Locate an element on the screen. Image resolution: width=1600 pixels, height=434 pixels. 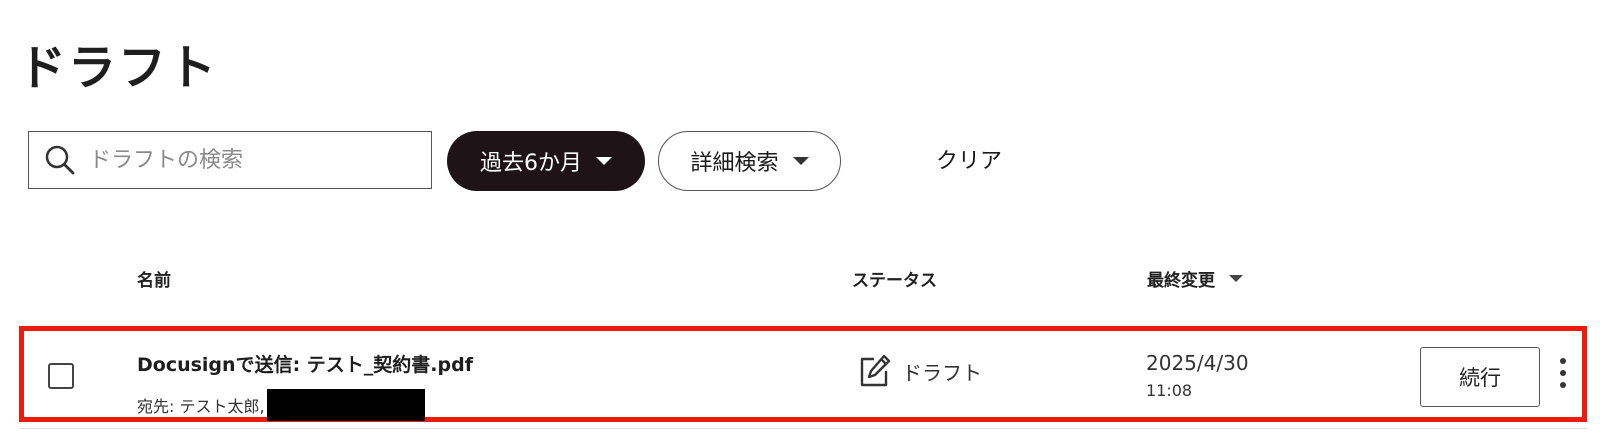
column-header-last-modified-label: 最終変更 is located at coordinates (1181, 281).